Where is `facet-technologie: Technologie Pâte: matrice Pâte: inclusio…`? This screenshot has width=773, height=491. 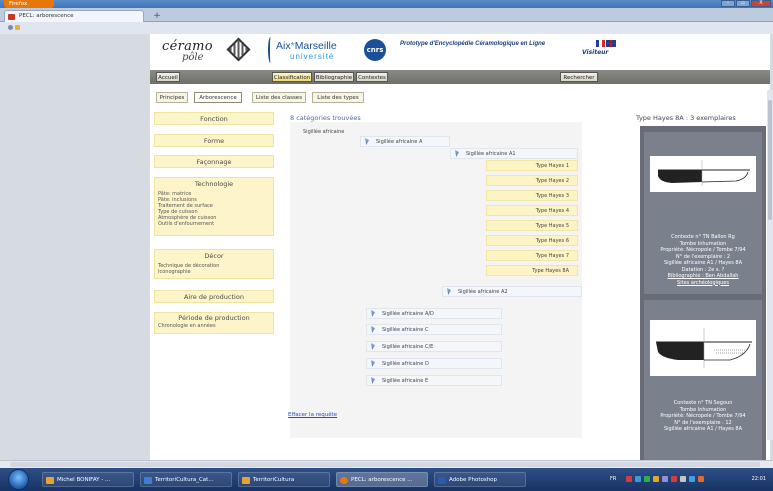 facet-technologie: Technologie Pâte: matrice Pâte: inclusio… is located at coordinates (214, 206).